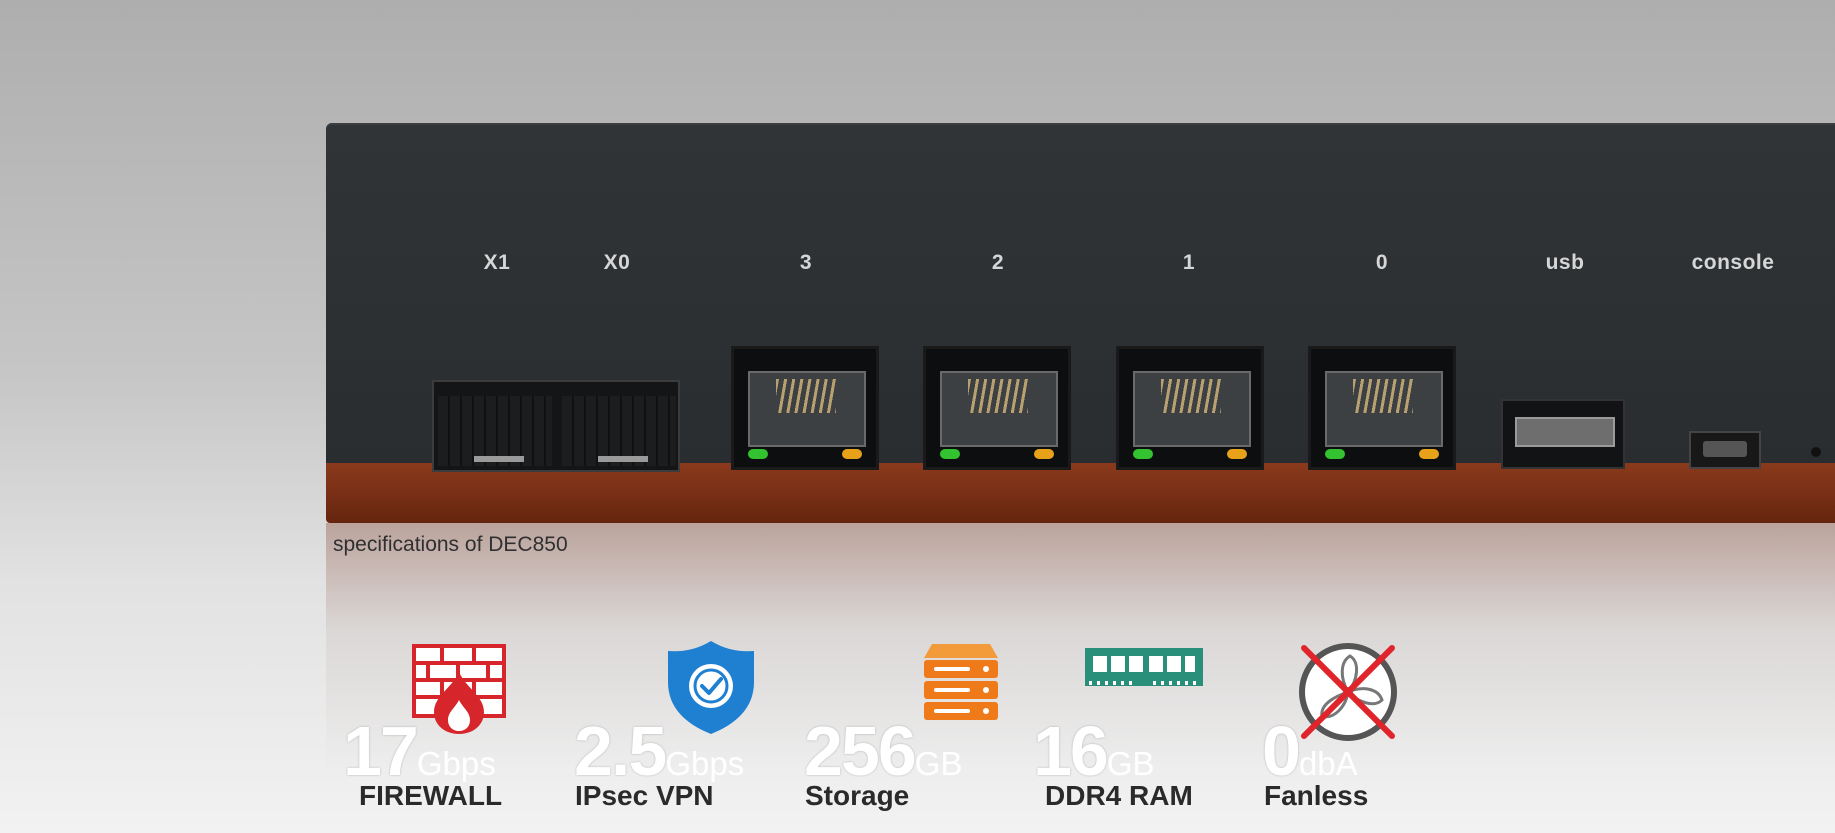 The height and width of the screenshot is (833, 1835). Describe the element at coordinates (1563, 434) in the screenshot. I see `usb-port` at that location.